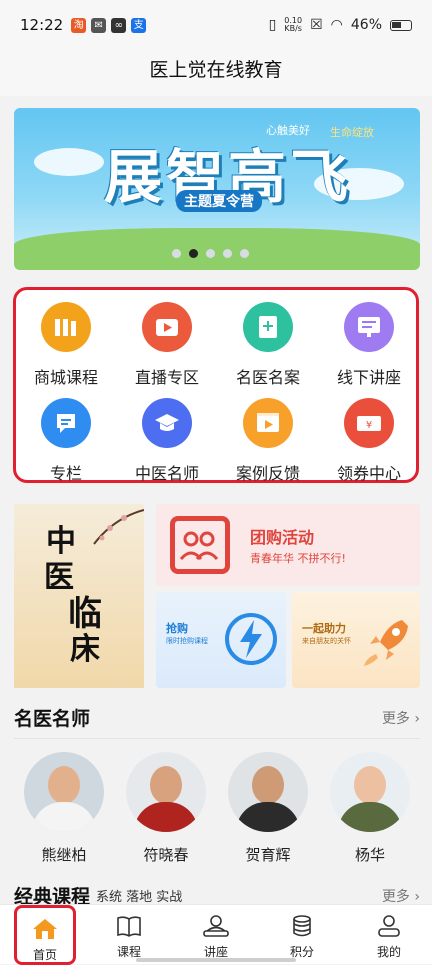 The image size is (432, 965). I want to click on wifi-icon: ◠, so click(336, 25).